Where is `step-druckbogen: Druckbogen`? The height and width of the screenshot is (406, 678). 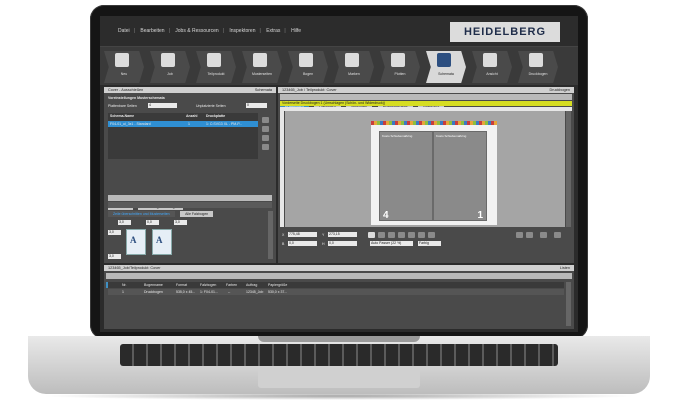 step-druckbogen: Druckbogen is located at coordinates (538, 67).